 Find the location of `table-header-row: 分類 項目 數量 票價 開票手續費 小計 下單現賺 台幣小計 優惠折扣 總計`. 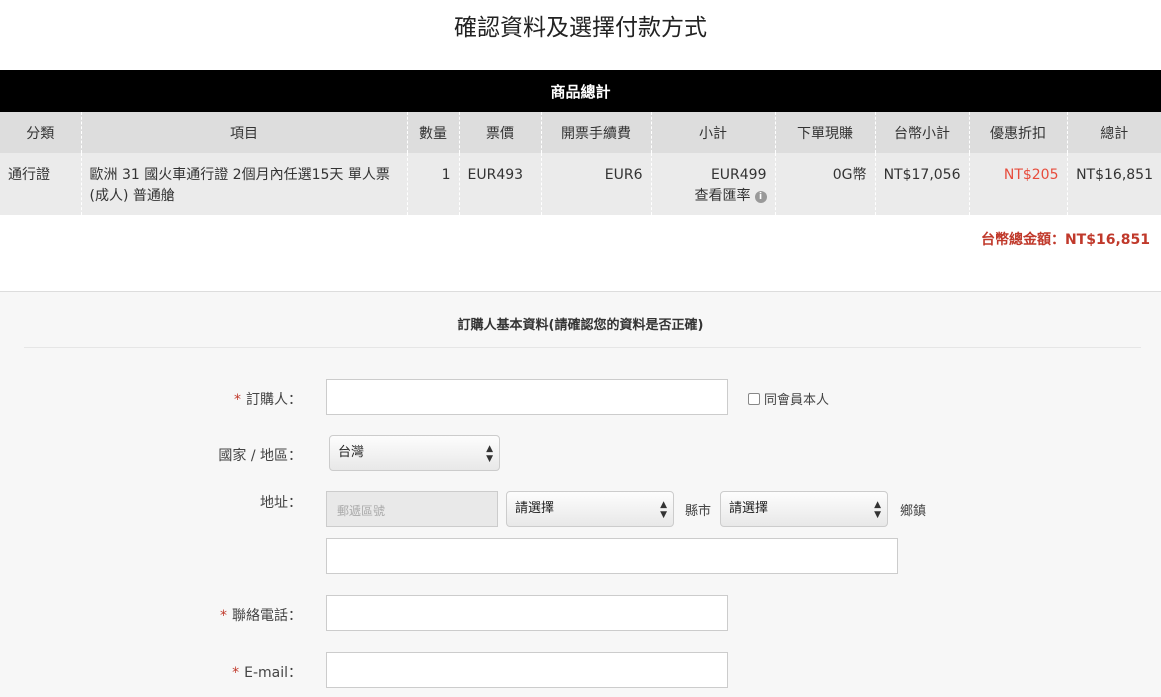

table-header-row: 分類 項目 數量 票價 開票手續費 小計 下單現賺 台幣小計 優惠折扣 總計 is located at coordinates (580, 132).